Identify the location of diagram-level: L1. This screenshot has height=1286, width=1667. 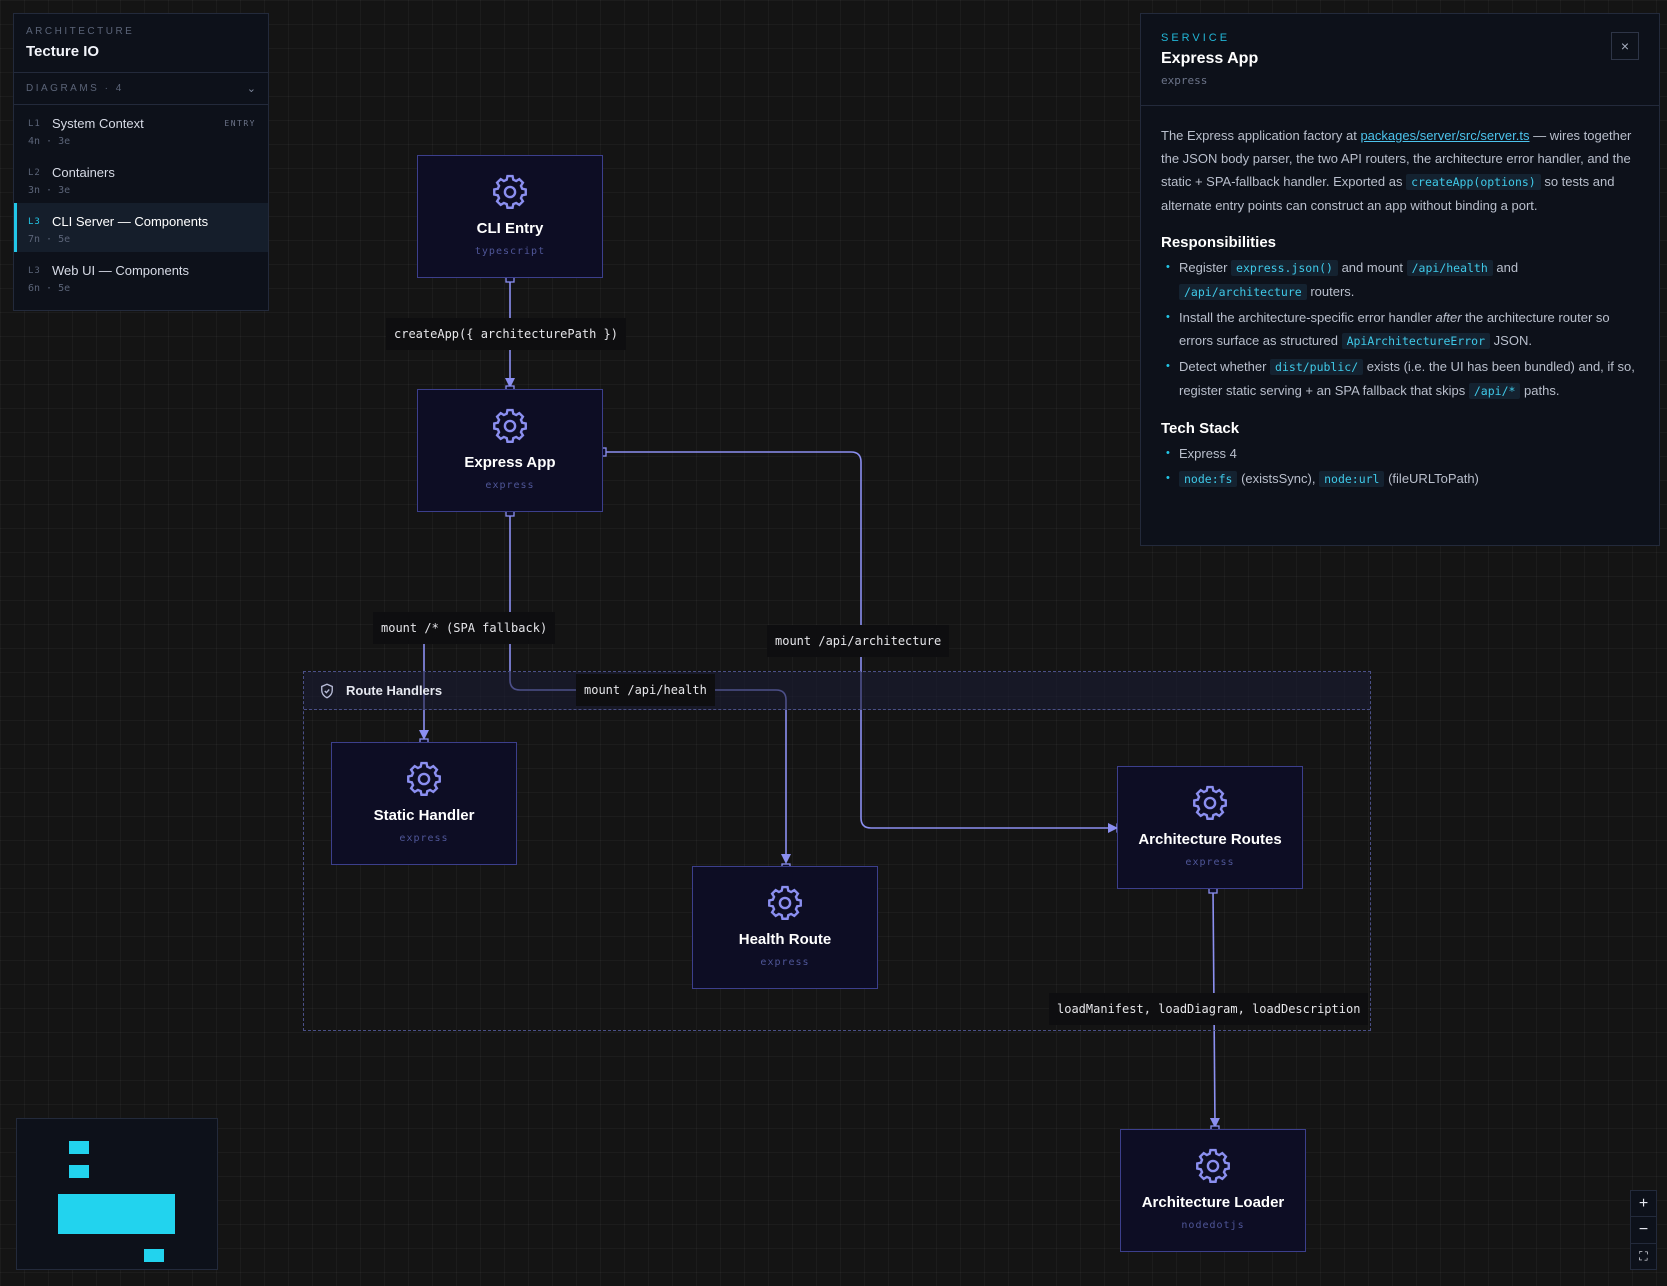
(34, 123).